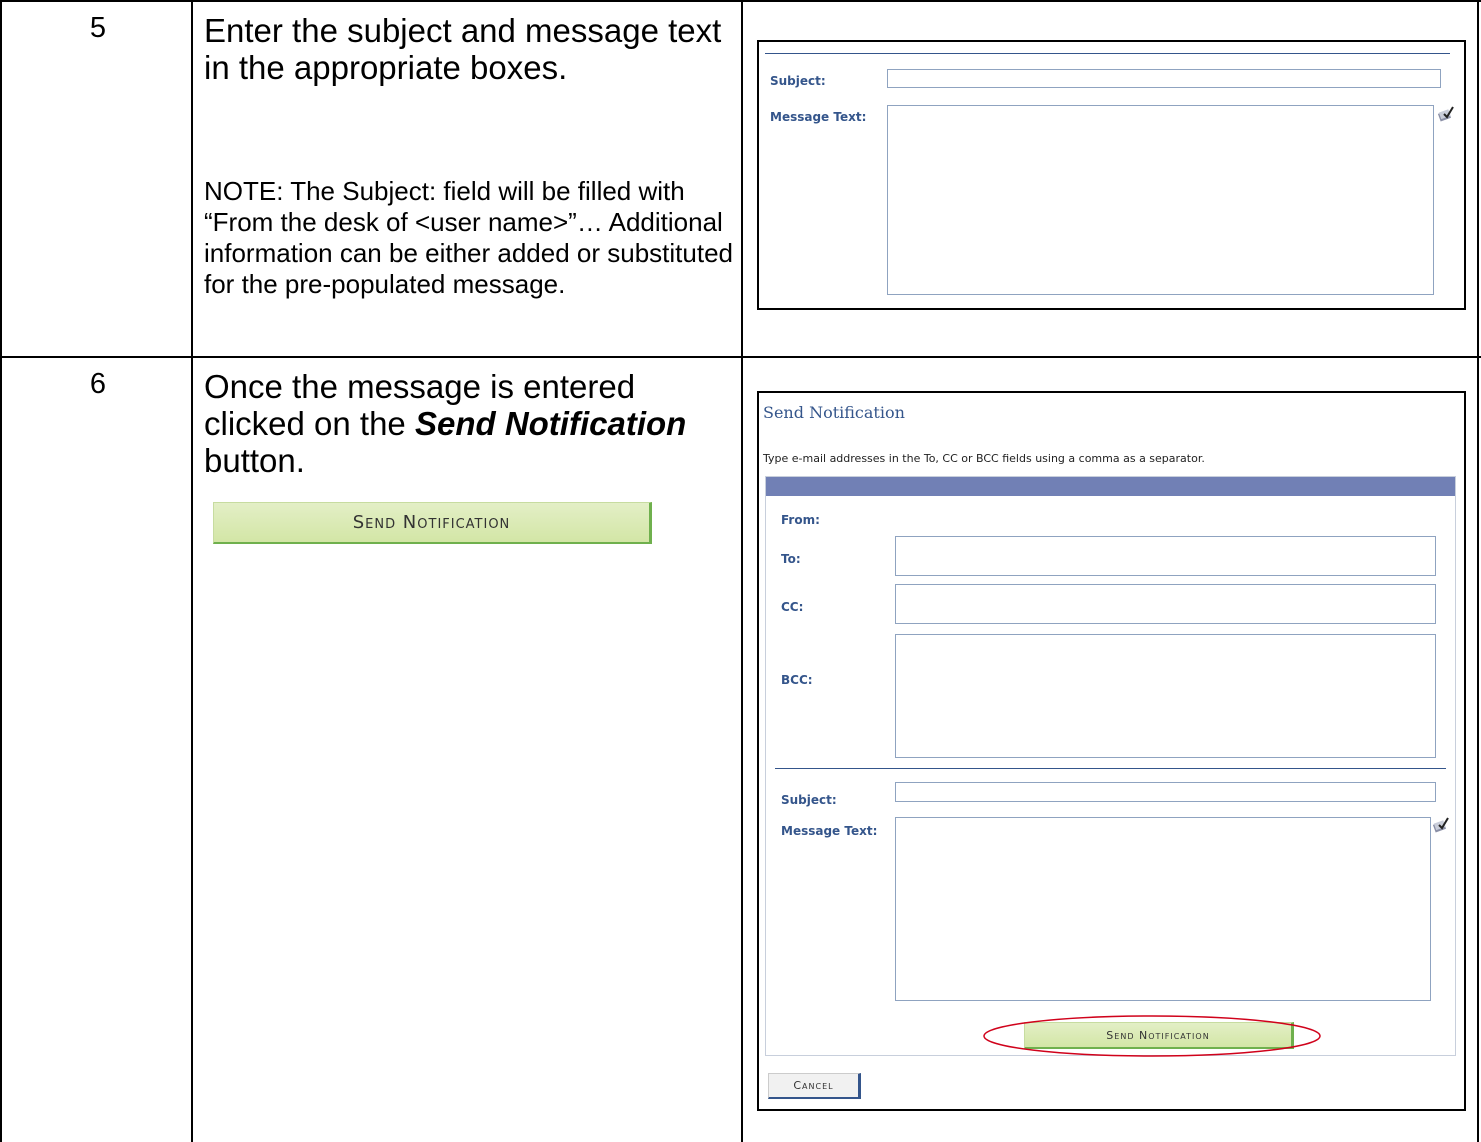 This screenshot has height=1142, width=1481. What do you see at coordinates (1, 571) in the screenshot?
I see `table-left-border` at bounding box center [1, 571].